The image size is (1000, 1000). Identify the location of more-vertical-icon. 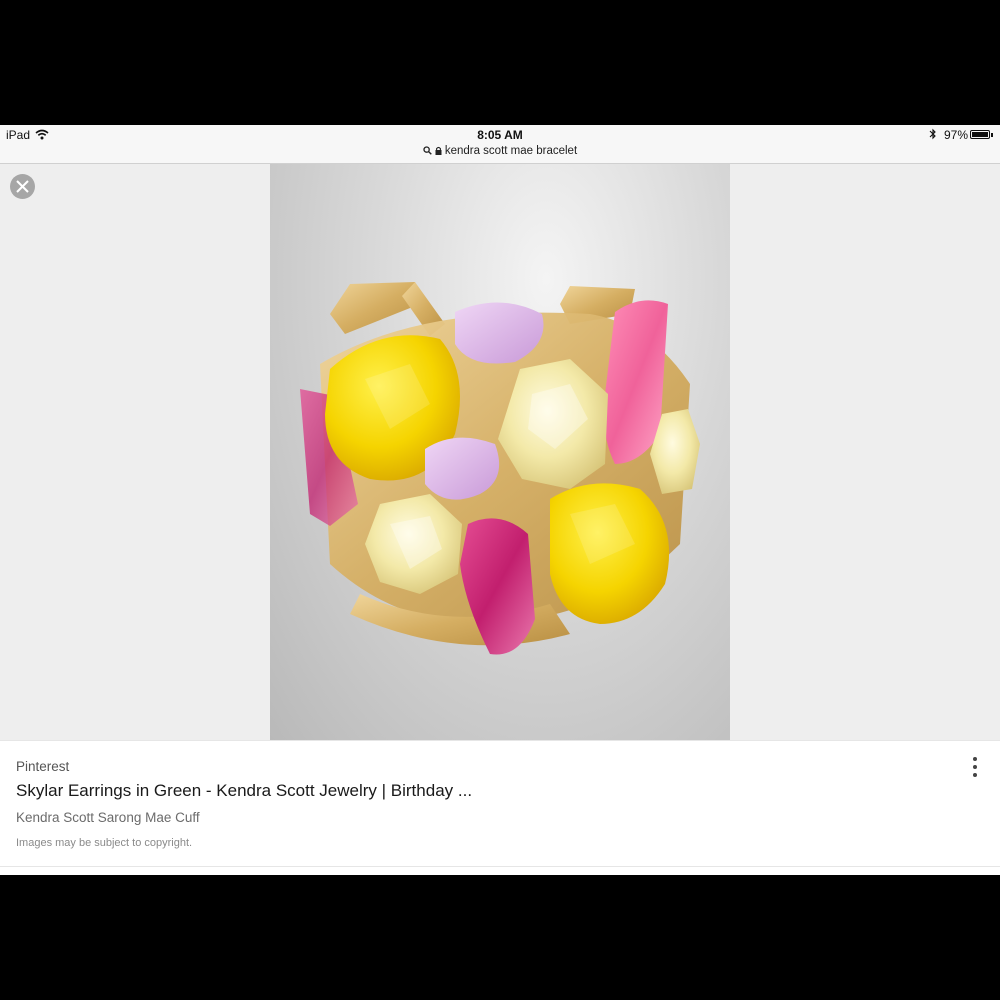
(975, 759).